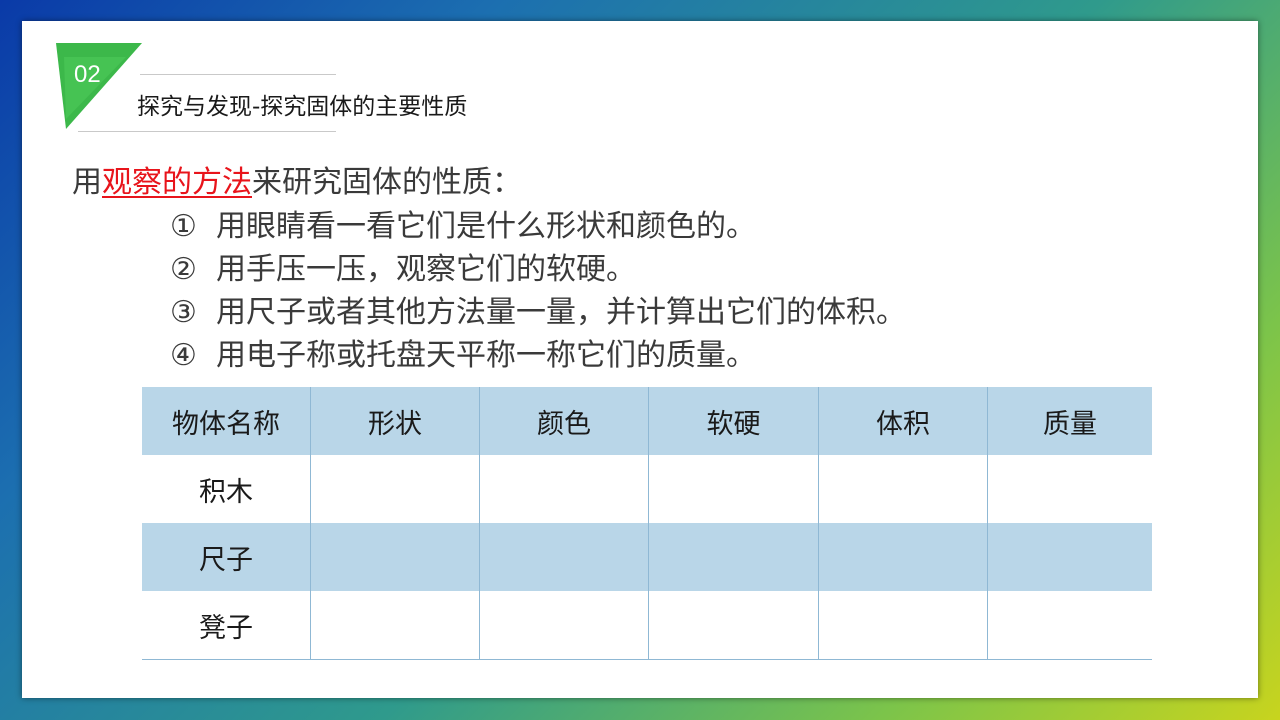 Image resolution: width=1280 pixels, height=720 pixels. What do you see at coordinates (207, 131) in the screenshot?
I see `title-divider-bottom` at bounding box center [207, 131].